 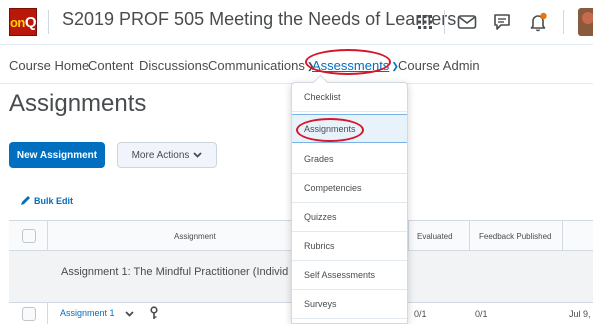 What do you see at coordinates (54, 200) in the screenshot?
I see `bulk-edit-label: Bulk Edit` at bounding box center [54, 200].